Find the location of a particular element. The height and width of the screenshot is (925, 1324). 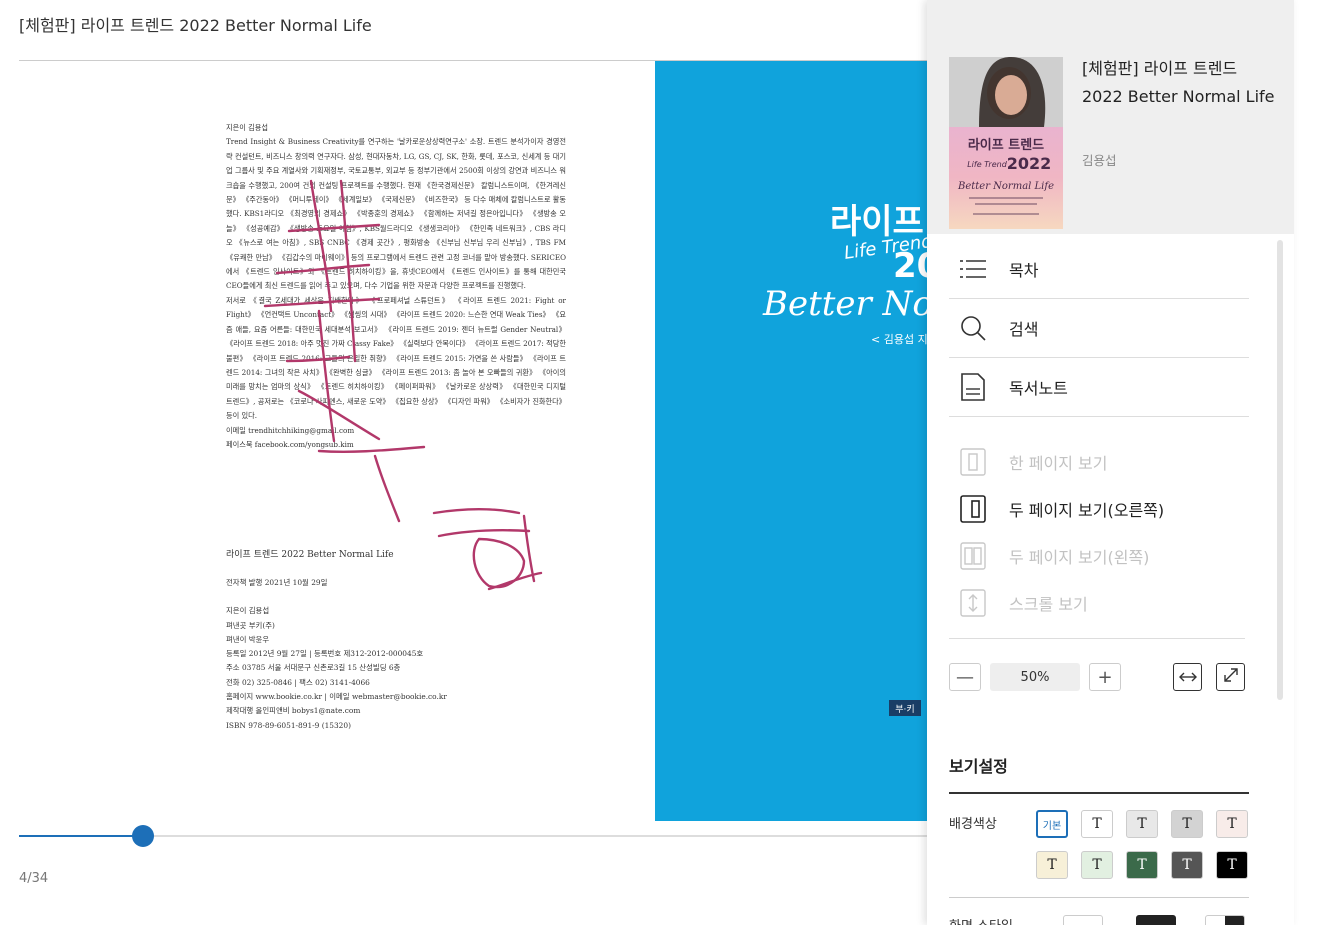

view-mode-label: 두 페이지 보기(왼쪽) is located at coordinates (1079, 557).